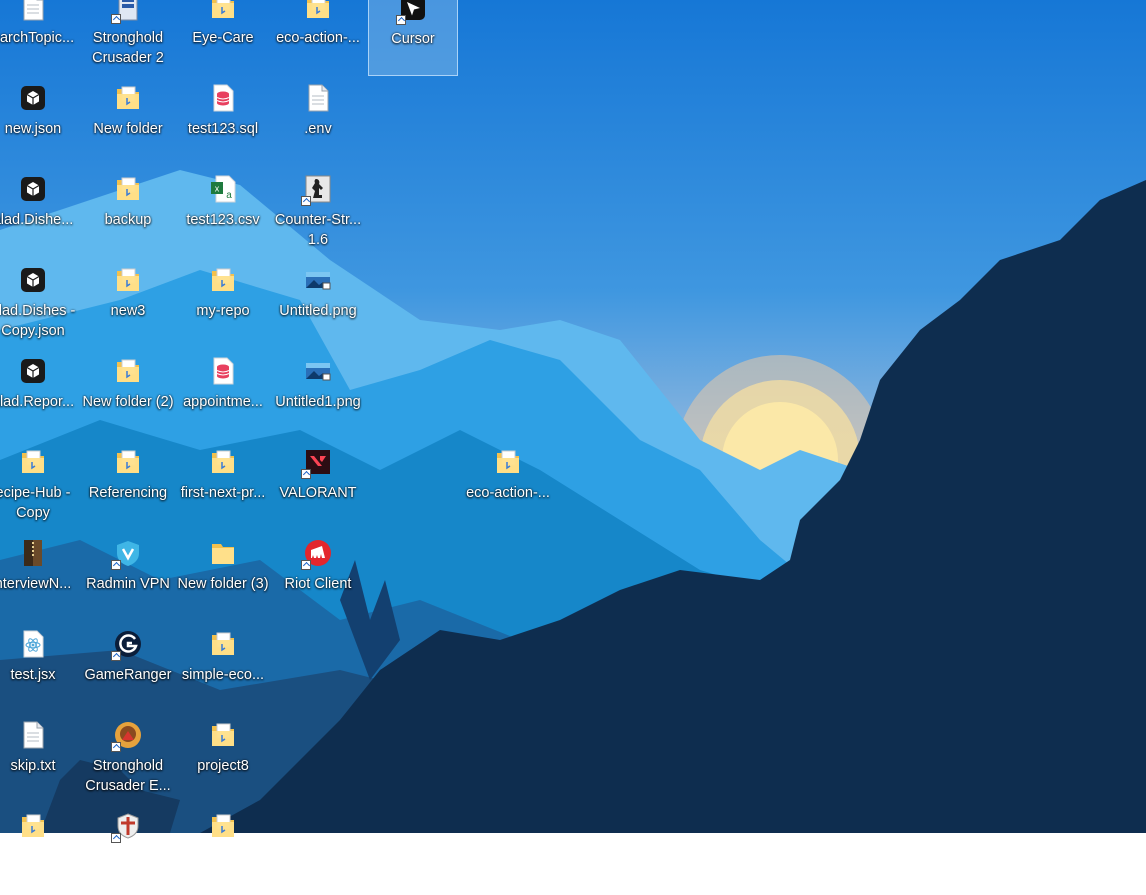  I want to click on desktop-icon-counter-strike: Counter-Str... 1.6, so click(318, 214).